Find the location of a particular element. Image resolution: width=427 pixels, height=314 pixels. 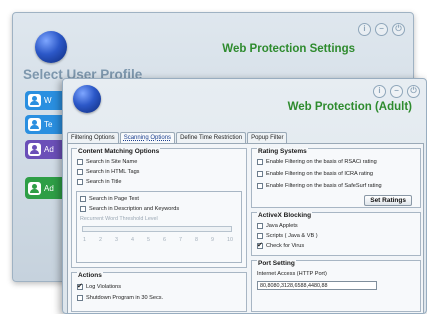

log-violations-option: Log Violations is located at coordinates (99, 286).